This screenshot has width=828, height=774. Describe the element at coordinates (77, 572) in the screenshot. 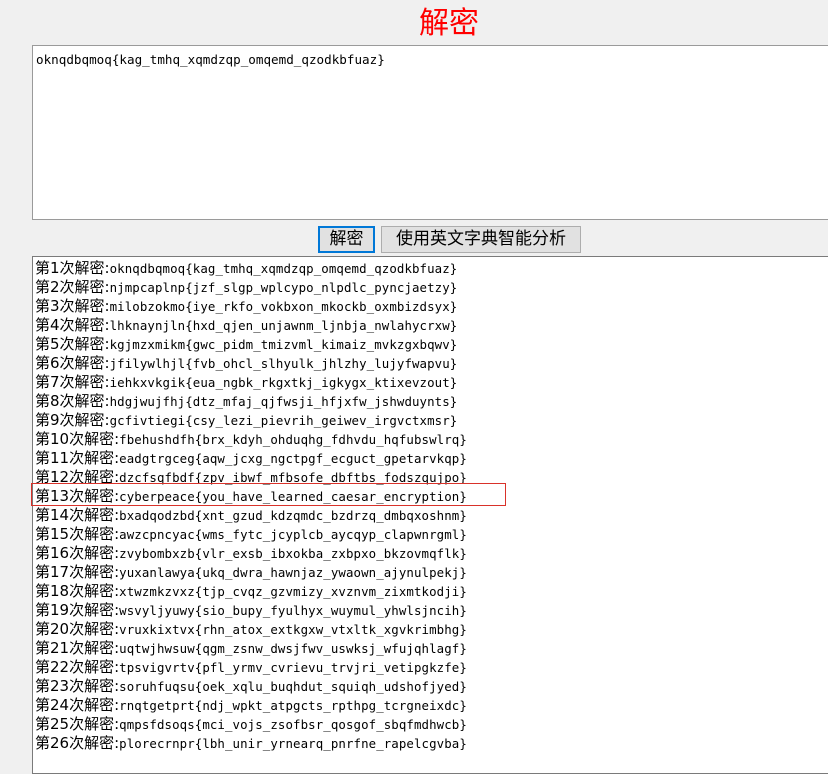

I see `result-row-prefix: 第17次解密:` at that location.